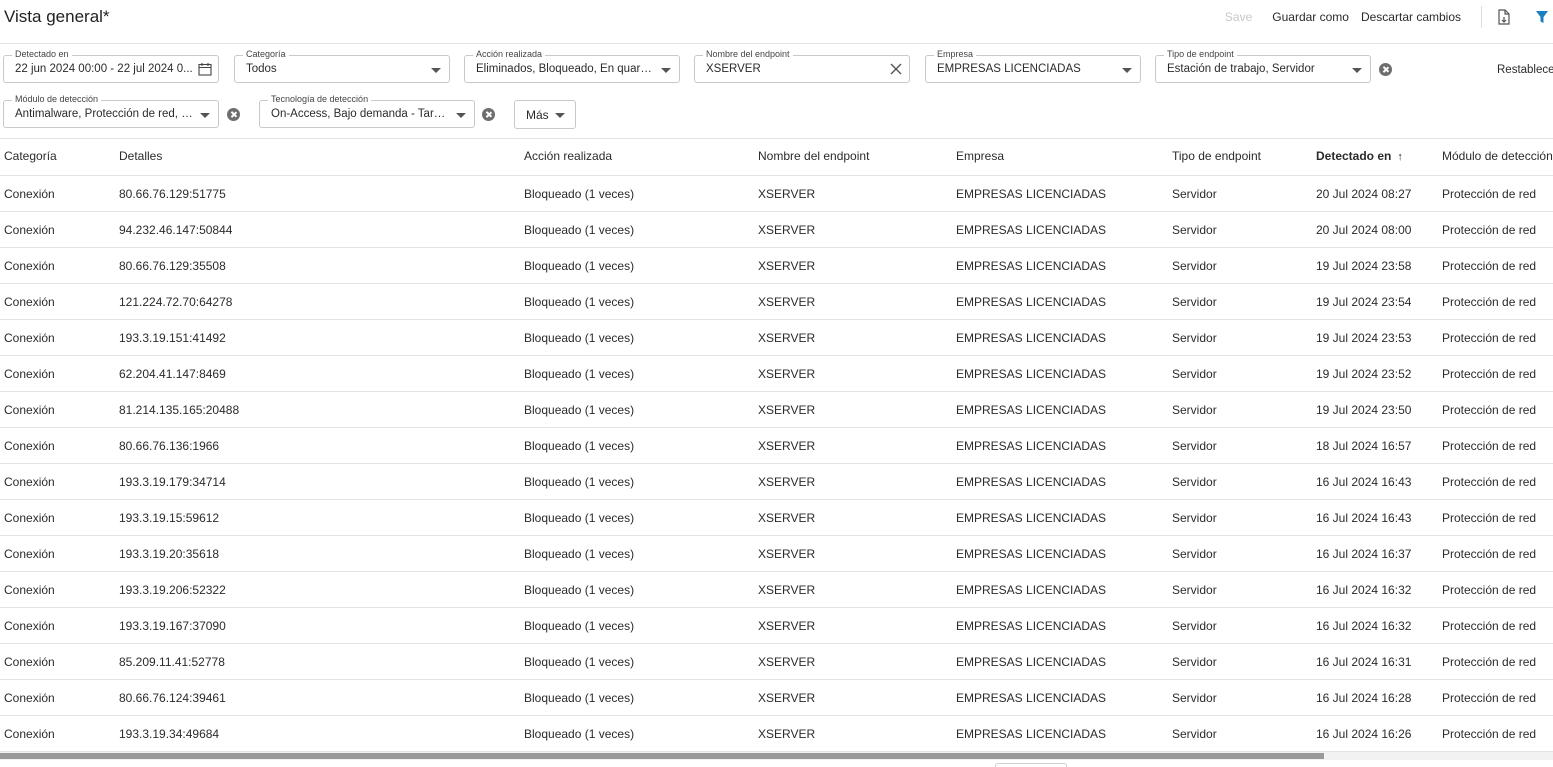 This screenshot has height=767, width=1553. I want to click on file-export-icon, so click(1504, 17).